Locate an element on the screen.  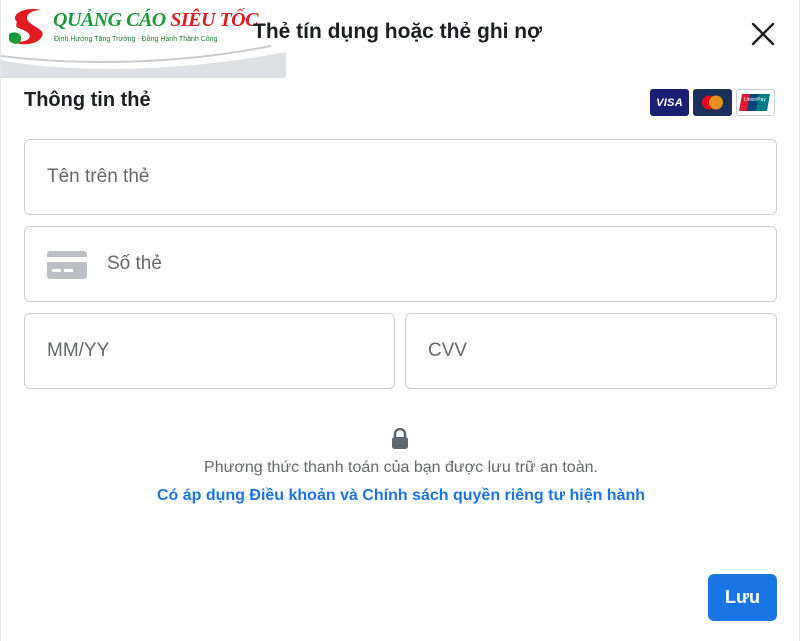
credit-card-icon is located at coordinates (67, 265).